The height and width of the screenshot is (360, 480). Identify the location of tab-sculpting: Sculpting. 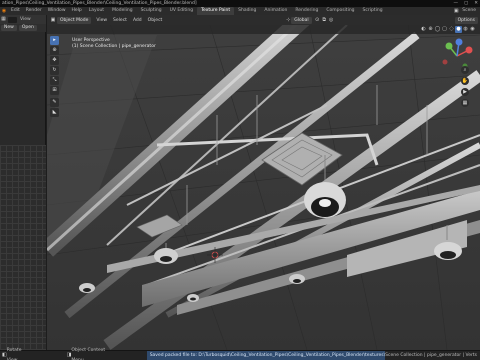
(151, 11).